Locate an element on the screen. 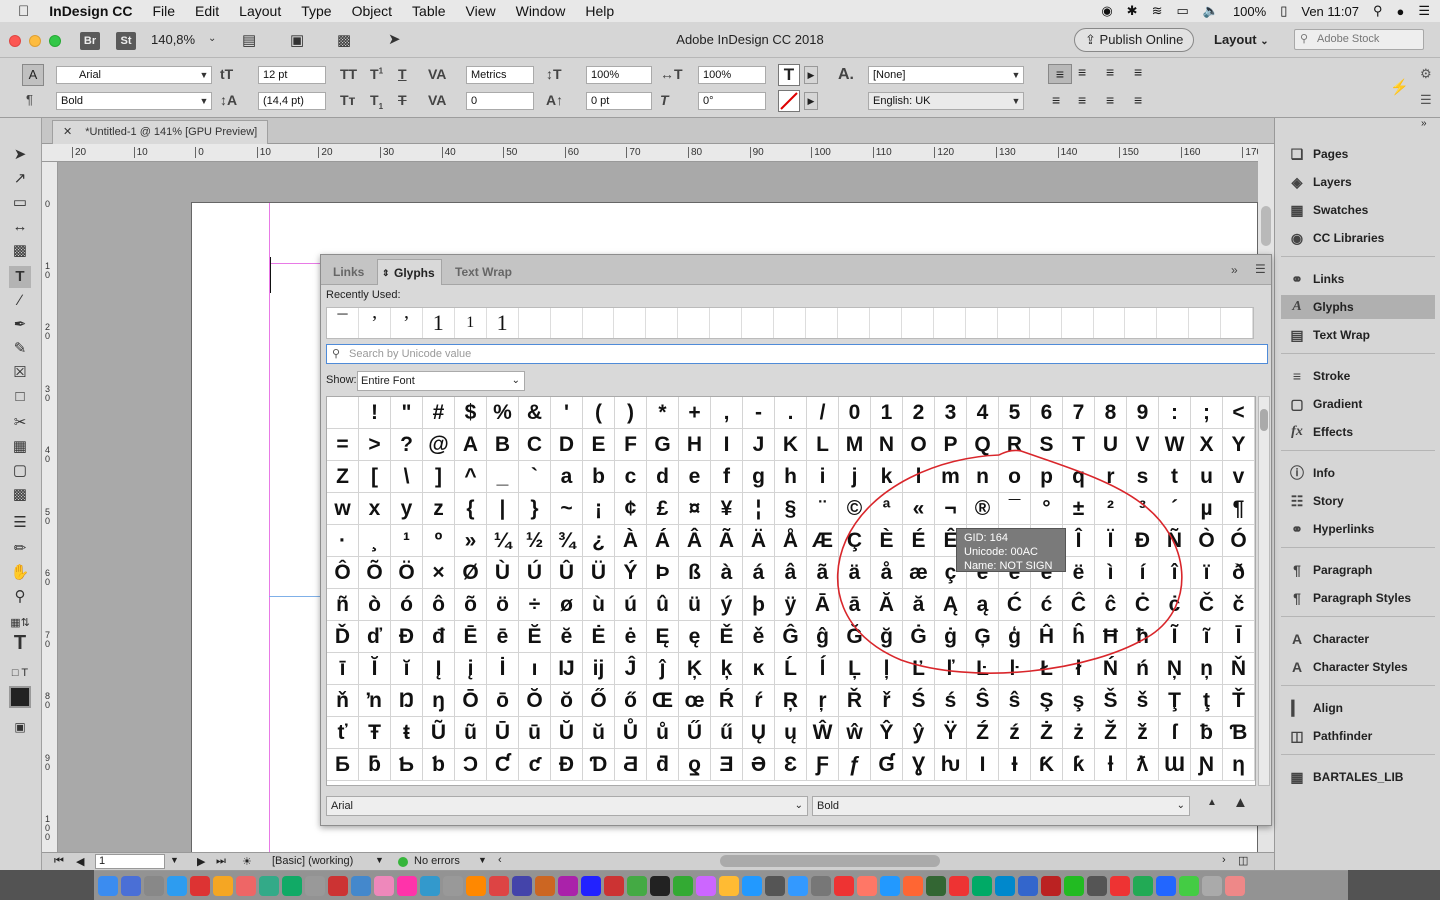 This screenshot has height=900, width=1440. pen-tool-icon: ✒ is located at coordinates (20, 325).